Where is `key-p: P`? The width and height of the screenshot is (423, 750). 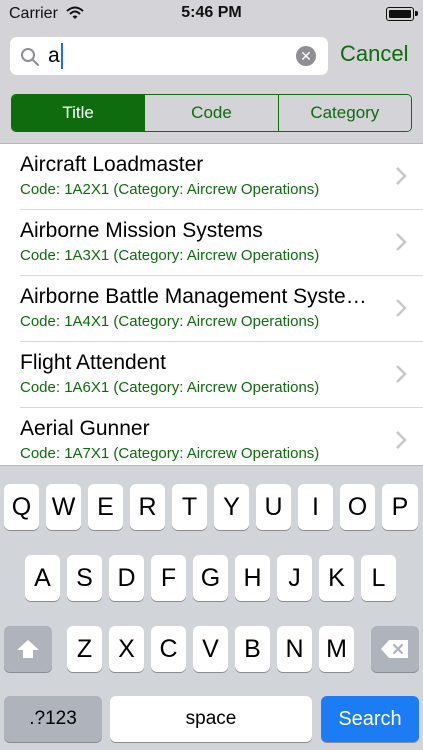
key-p: P is located at coordinates (400, 507).